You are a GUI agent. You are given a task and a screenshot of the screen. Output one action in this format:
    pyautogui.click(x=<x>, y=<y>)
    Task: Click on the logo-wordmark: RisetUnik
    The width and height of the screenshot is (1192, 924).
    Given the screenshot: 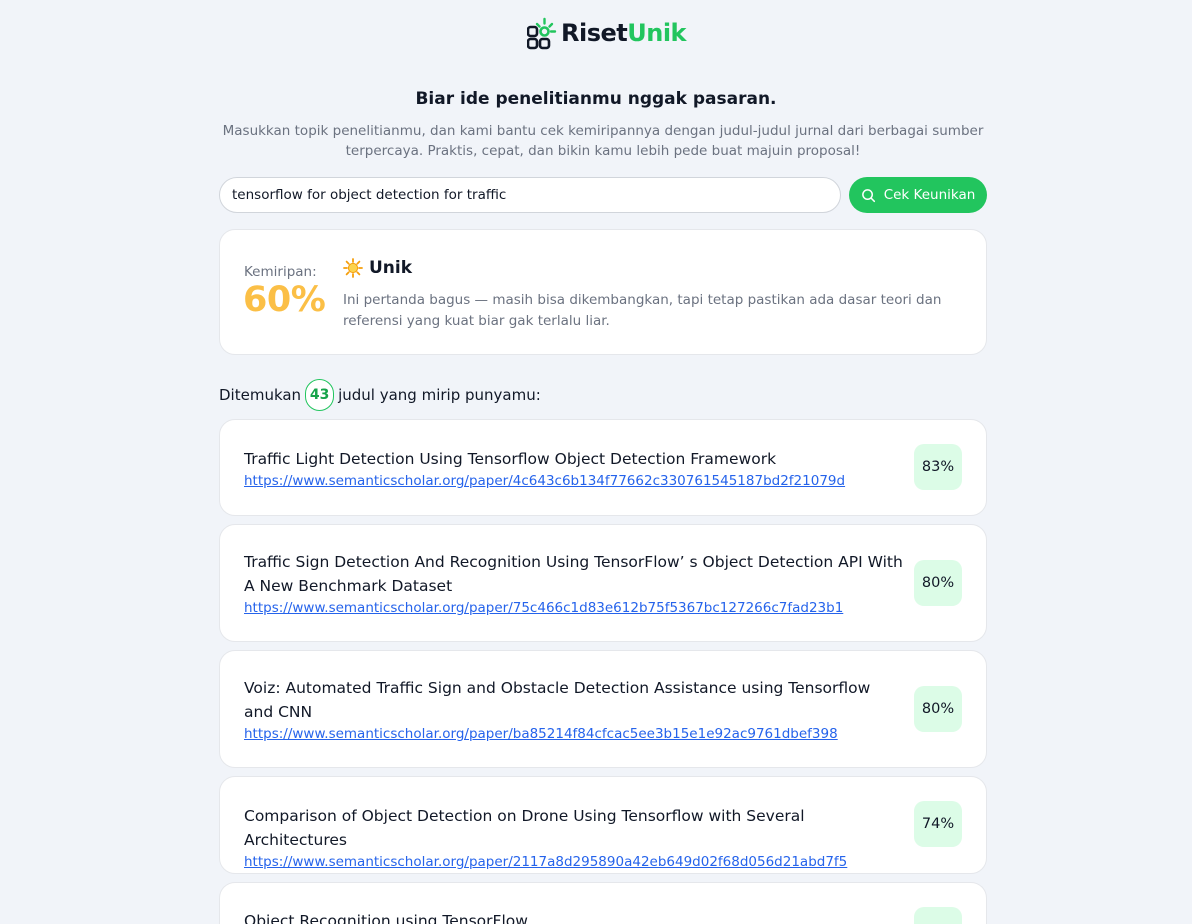 What is the action you would take?
    pyautogui.click(x=624, y=33)
    